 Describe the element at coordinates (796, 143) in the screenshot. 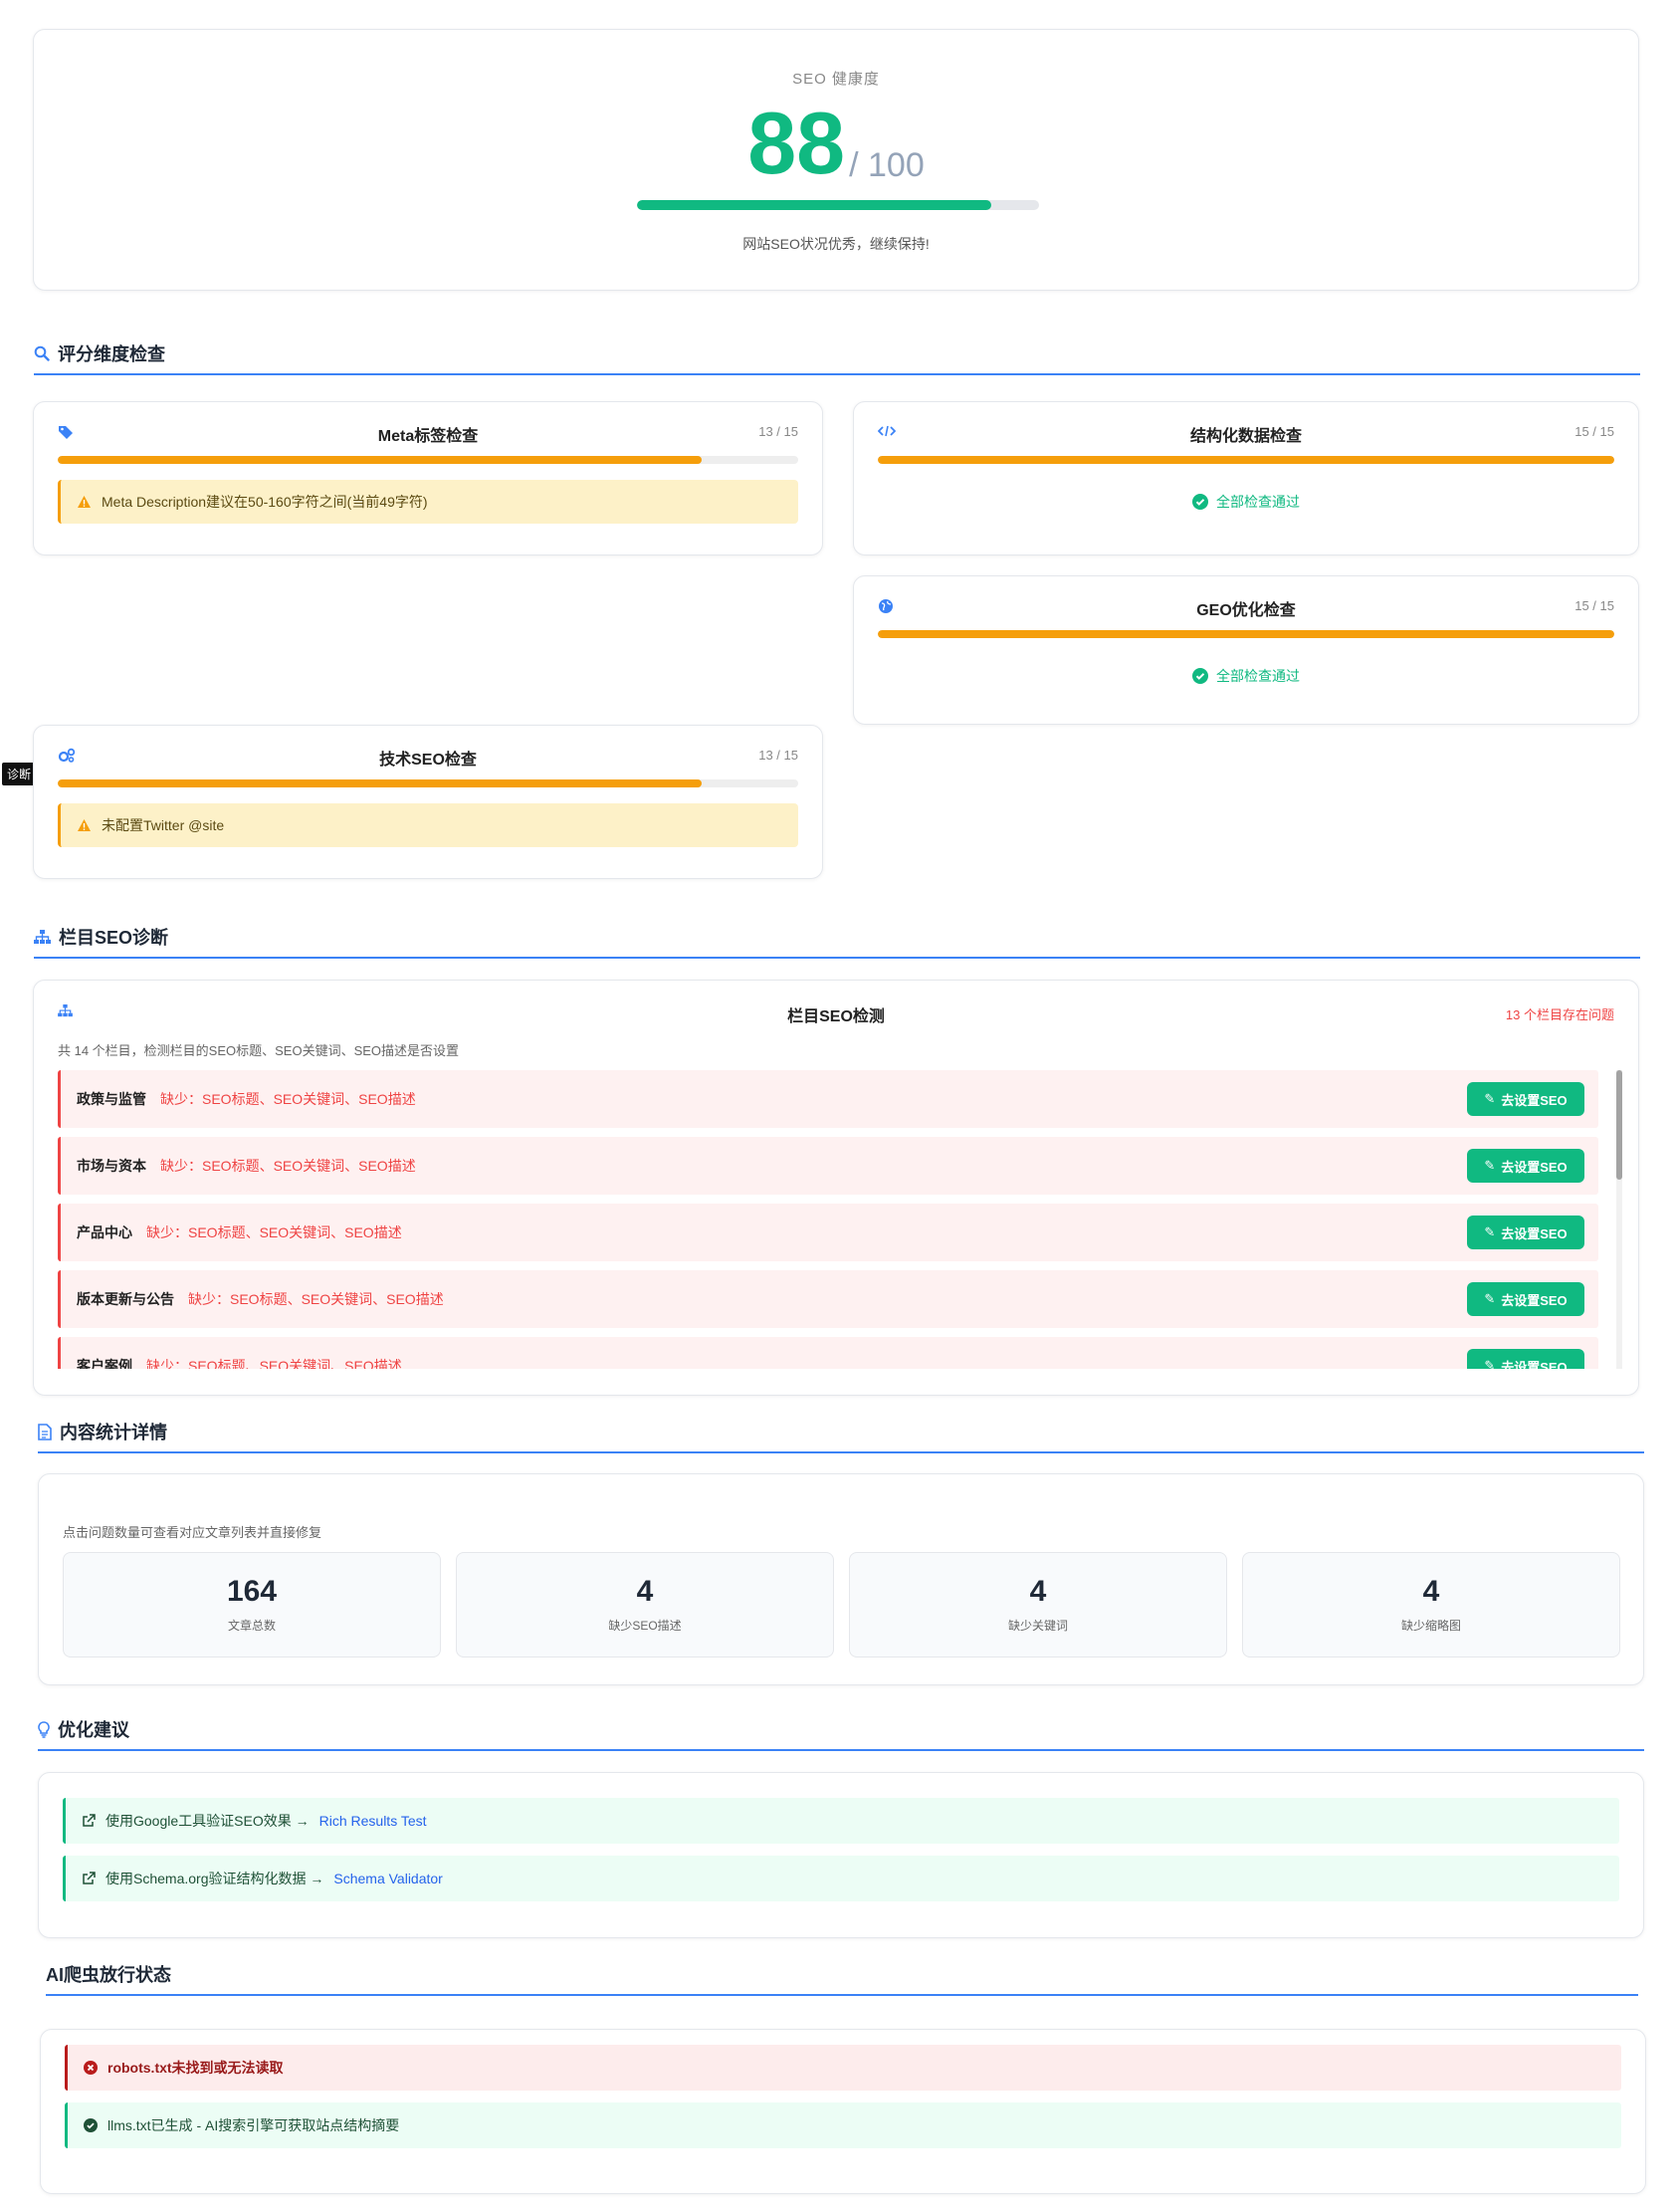

I see `health-score-value: 88` at that location.